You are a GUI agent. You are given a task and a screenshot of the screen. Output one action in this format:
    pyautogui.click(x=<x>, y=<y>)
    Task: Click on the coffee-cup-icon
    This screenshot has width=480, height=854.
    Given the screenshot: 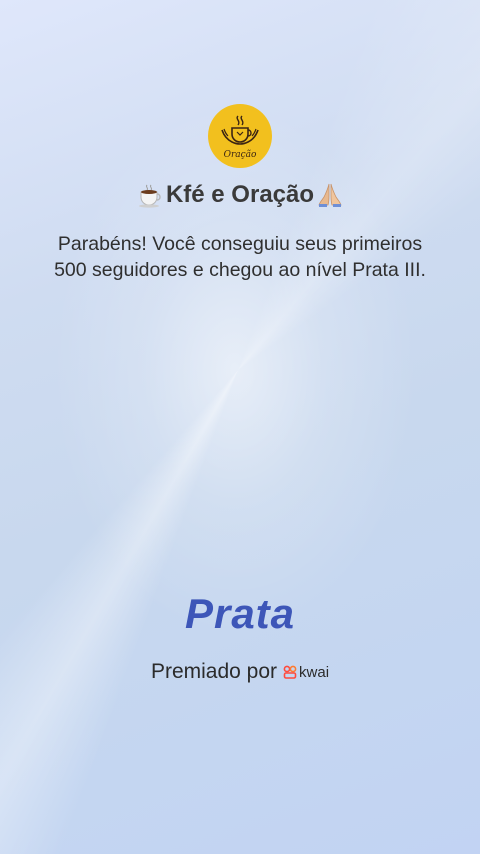 What is the action you would take?
    pyautogui.click(x=150, y=195)
    